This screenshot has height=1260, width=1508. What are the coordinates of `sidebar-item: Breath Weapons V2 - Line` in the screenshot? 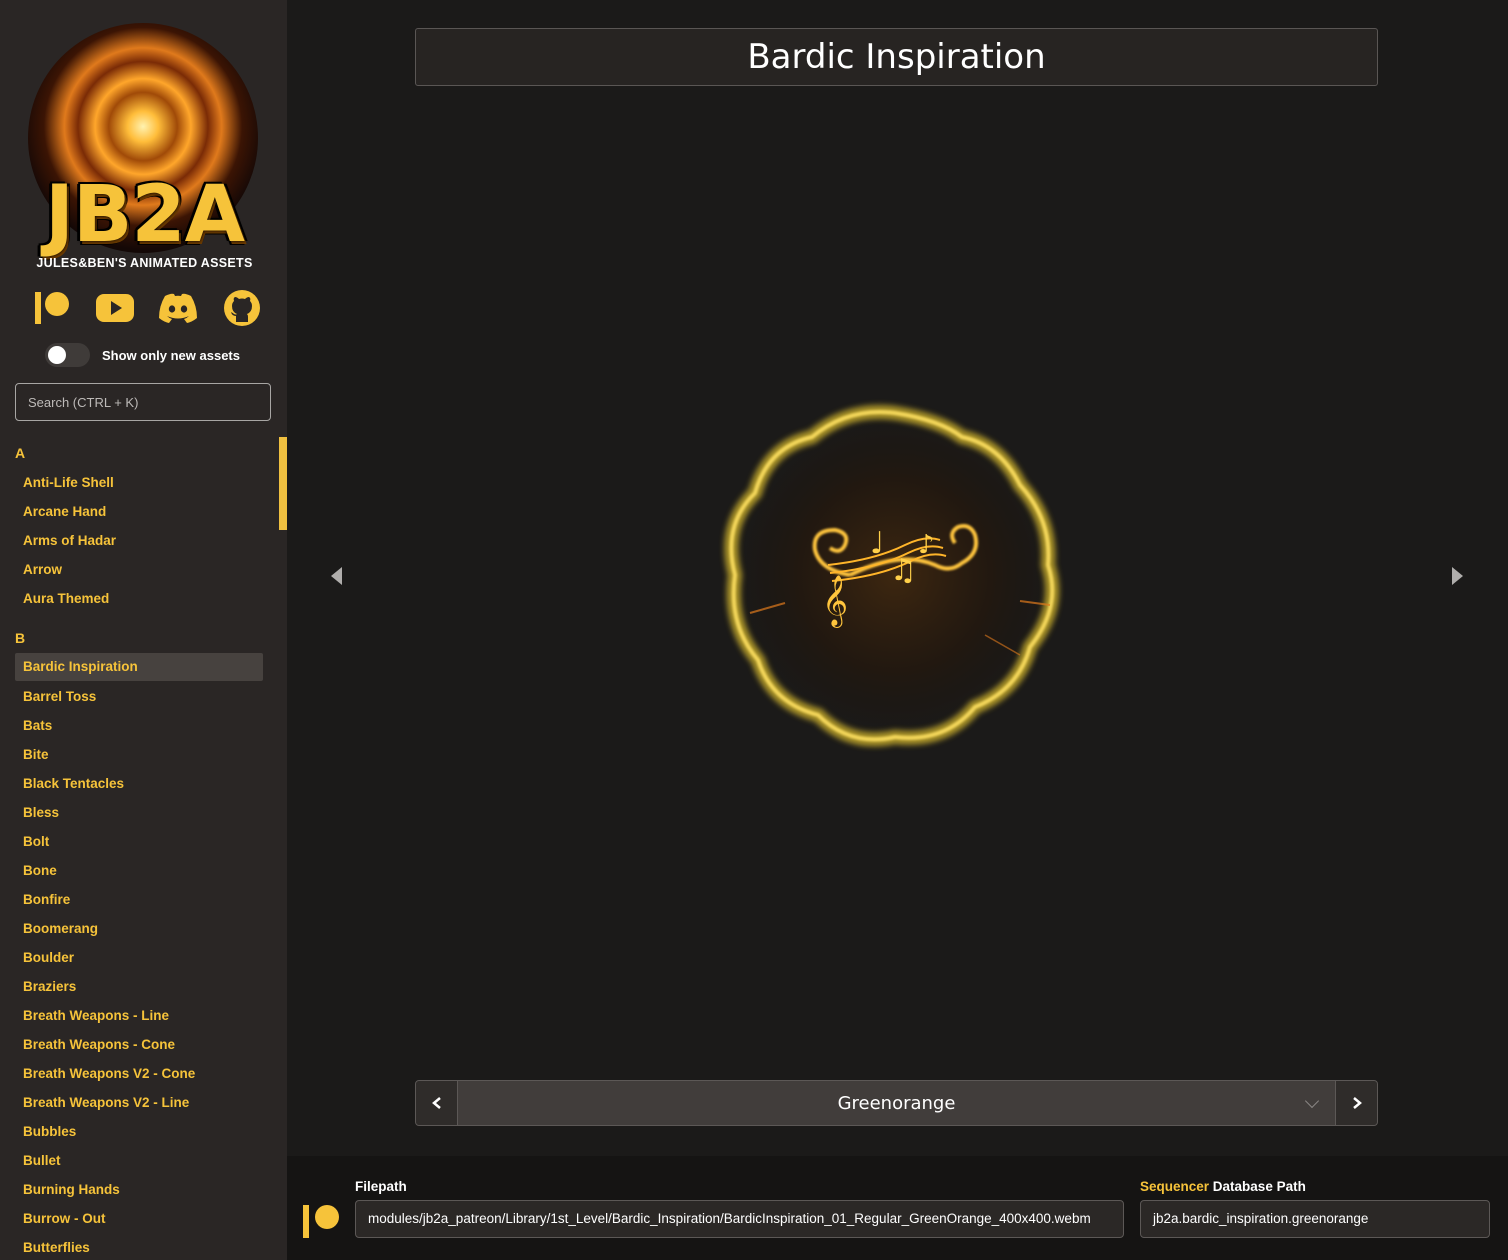 It's located at (143, 1102).